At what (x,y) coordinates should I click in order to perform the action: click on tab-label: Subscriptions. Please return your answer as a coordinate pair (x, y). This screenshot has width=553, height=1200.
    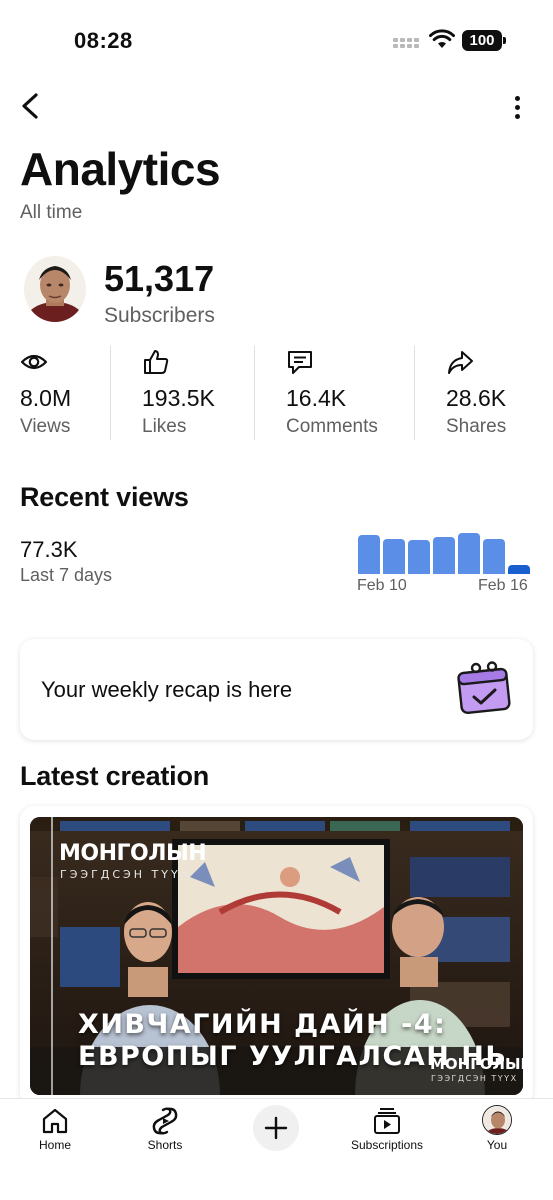
    Looking at the image, I should click on (387, 1145).